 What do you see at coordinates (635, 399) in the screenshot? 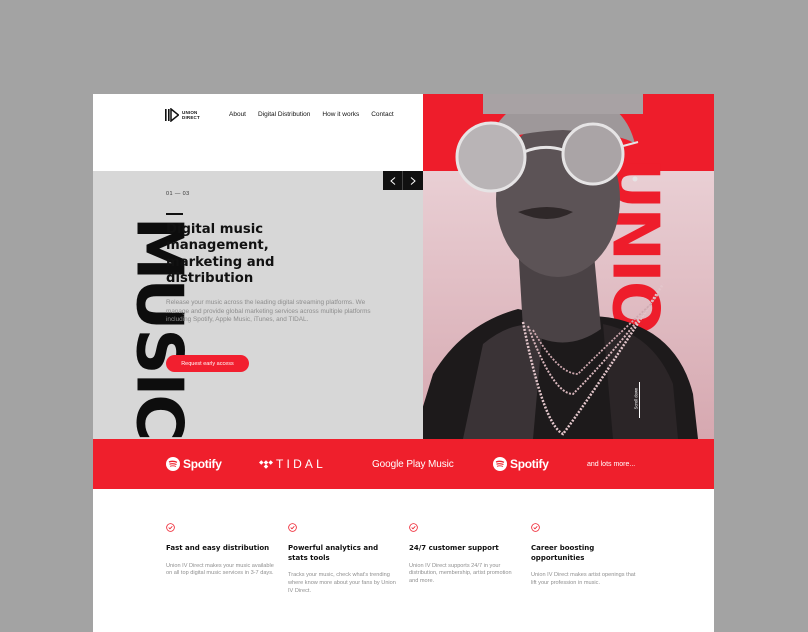
I see `scroll-down-label: Scroll down` at bounding box center [635, 399].